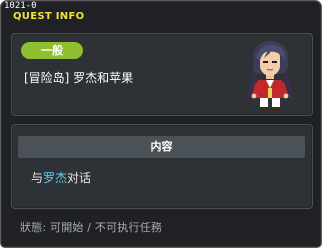 Image resolution: width=322 pixels, height=248 pixels. Describe the element at coordinates (52, 50) in the screenshot. I see `quest-category-badge: 一般` at that location.